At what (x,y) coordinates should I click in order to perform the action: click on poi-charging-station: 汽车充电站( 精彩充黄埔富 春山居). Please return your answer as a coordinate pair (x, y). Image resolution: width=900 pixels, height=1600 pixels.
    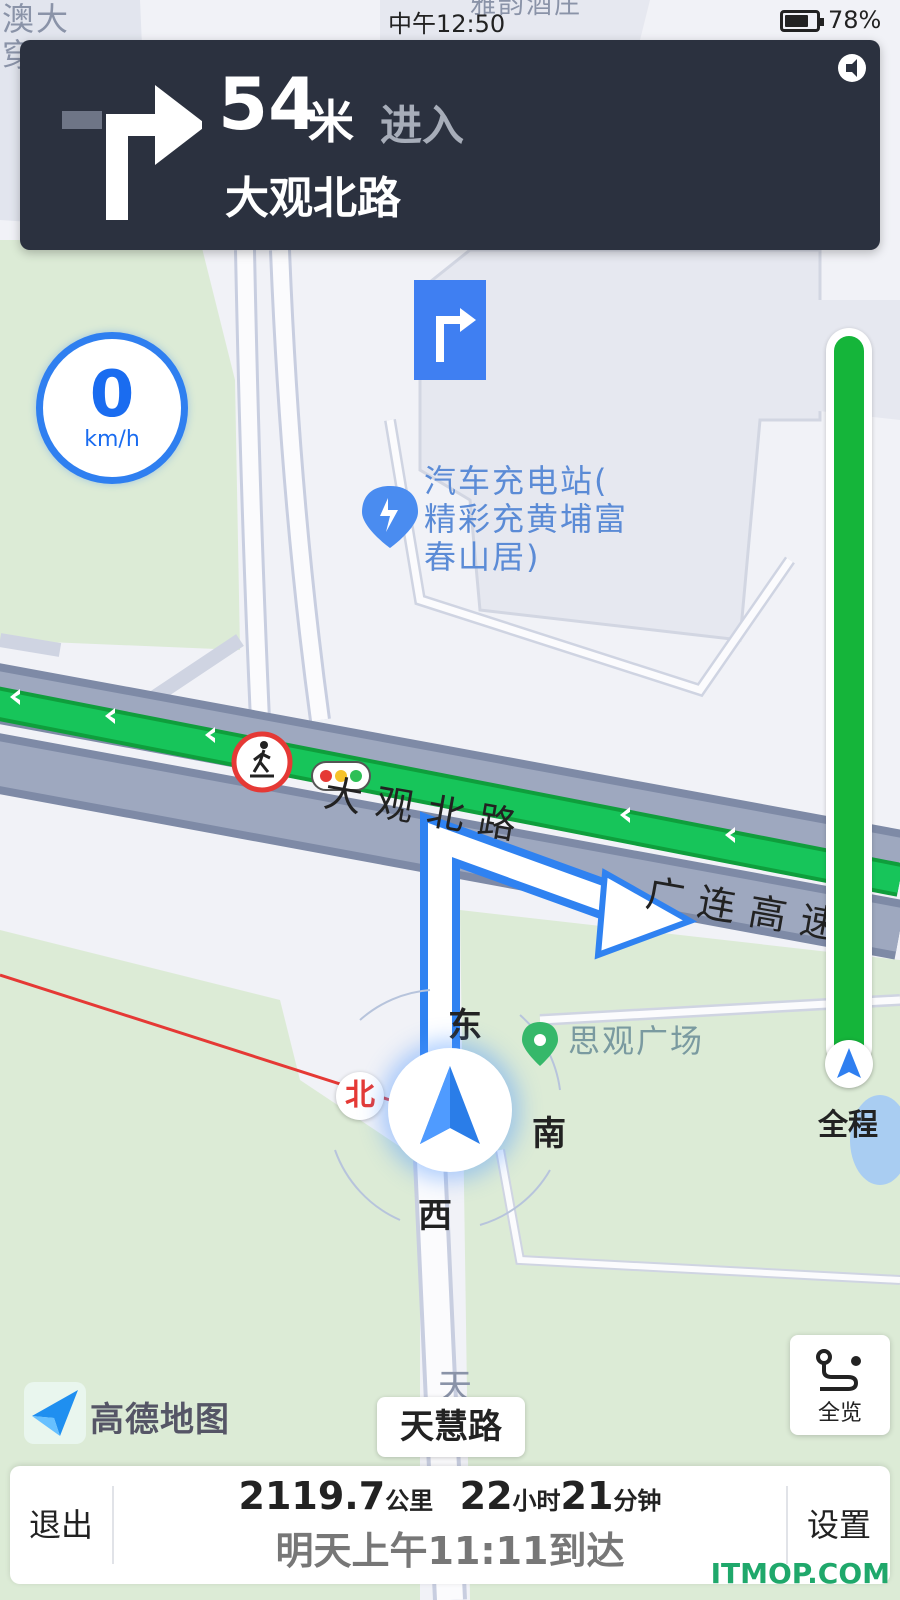
    Looking at the image, I should click on (526, 519).